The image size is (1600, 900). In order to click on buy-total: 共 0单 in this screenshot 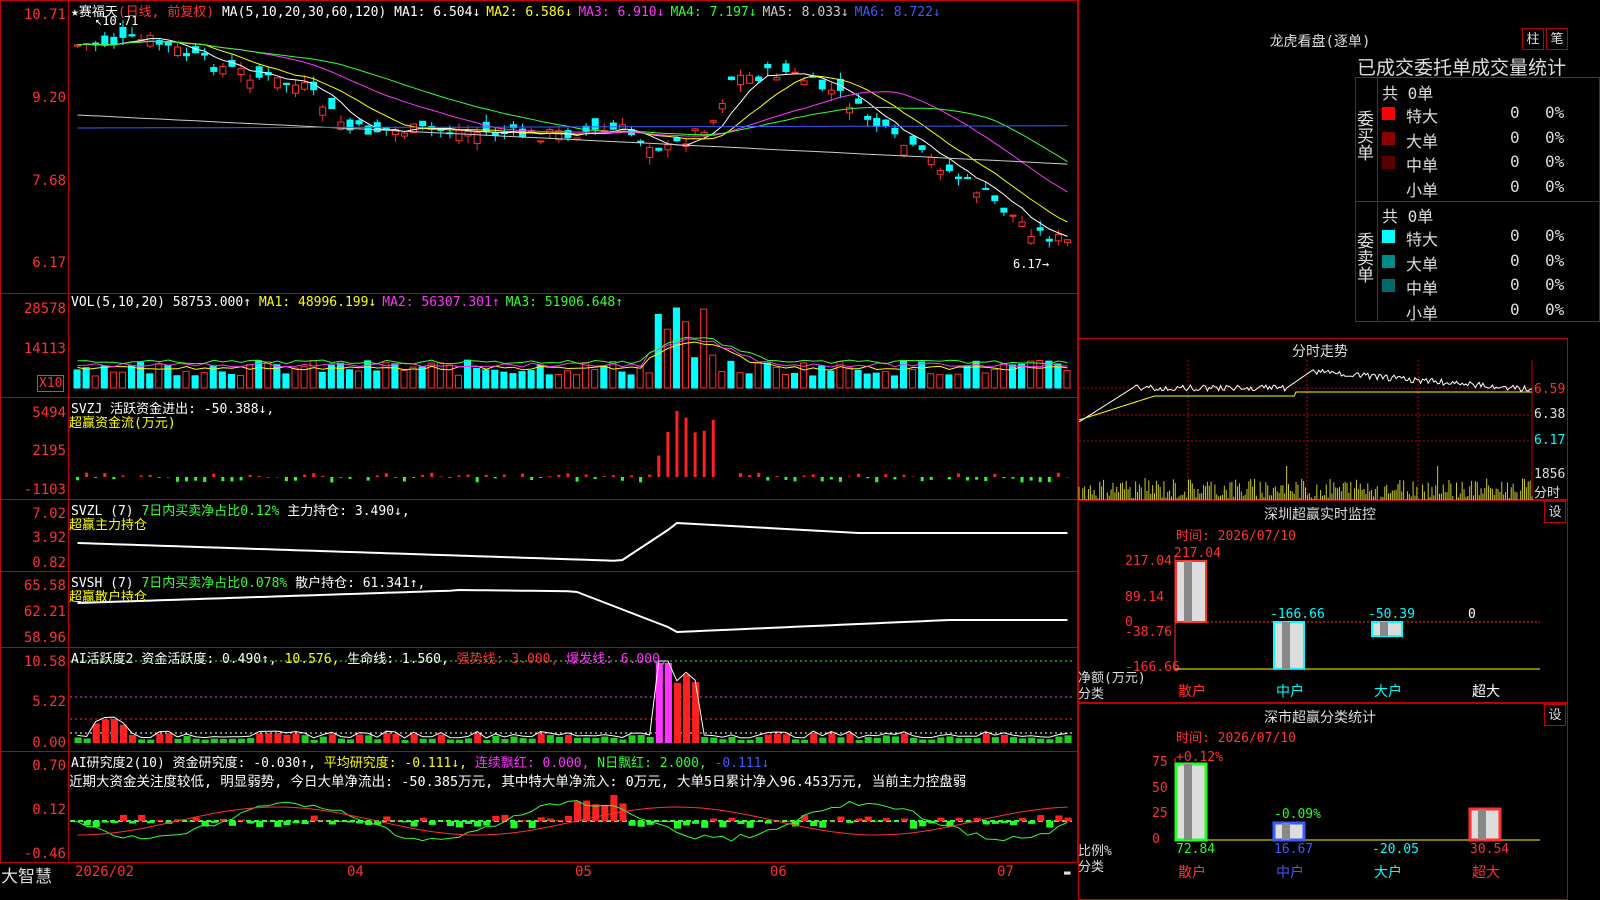, I will do `click(1408, 93)`.